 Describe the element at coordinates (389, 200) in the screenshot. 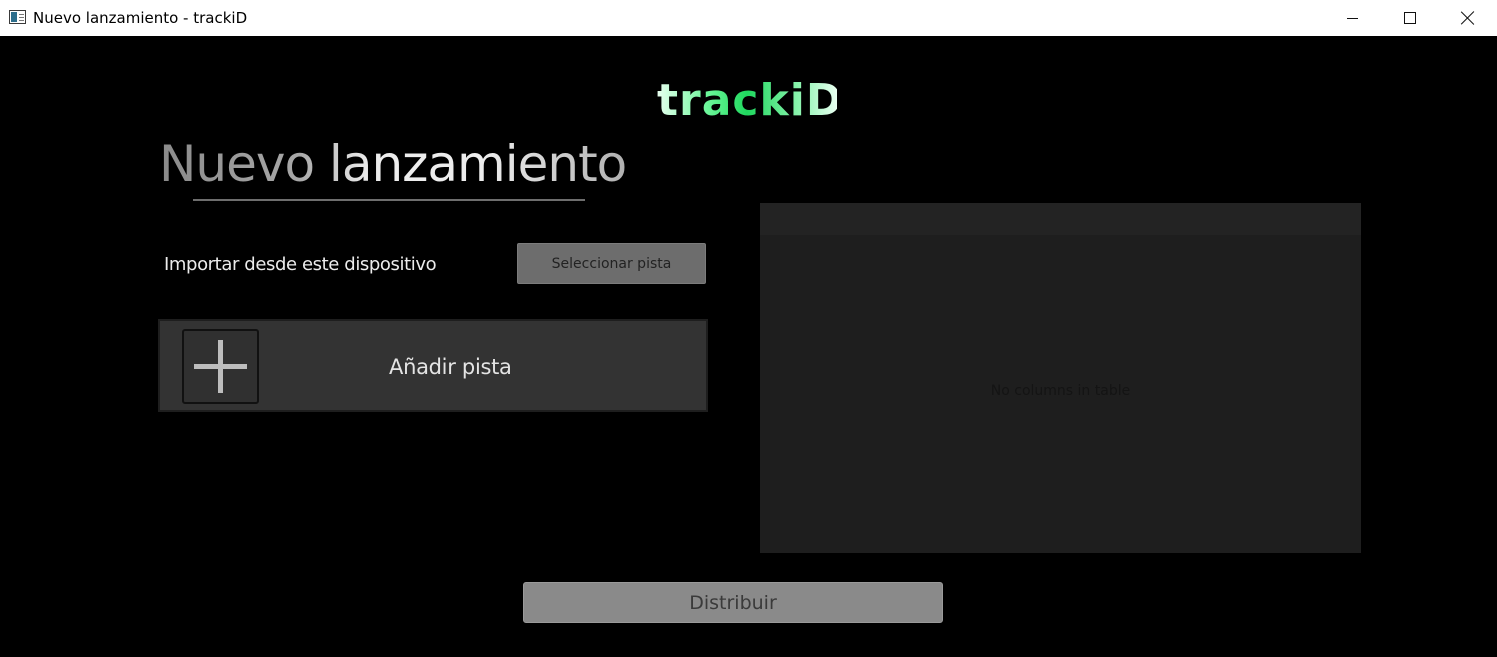

I see `title-underline` at that location.